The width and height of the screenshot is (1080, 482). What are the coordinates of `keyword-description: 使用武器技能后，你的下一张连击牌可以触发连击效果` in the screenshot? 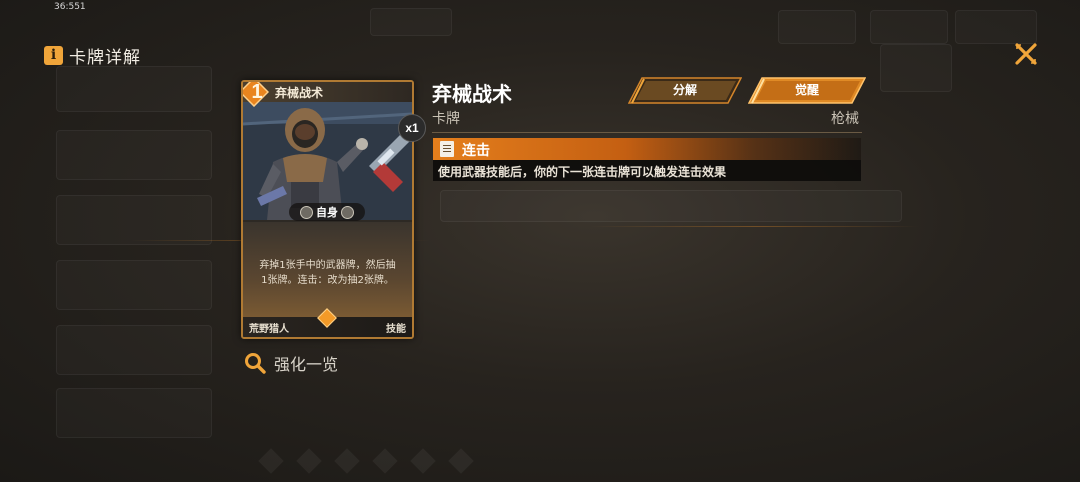 It's located at (582, 172).